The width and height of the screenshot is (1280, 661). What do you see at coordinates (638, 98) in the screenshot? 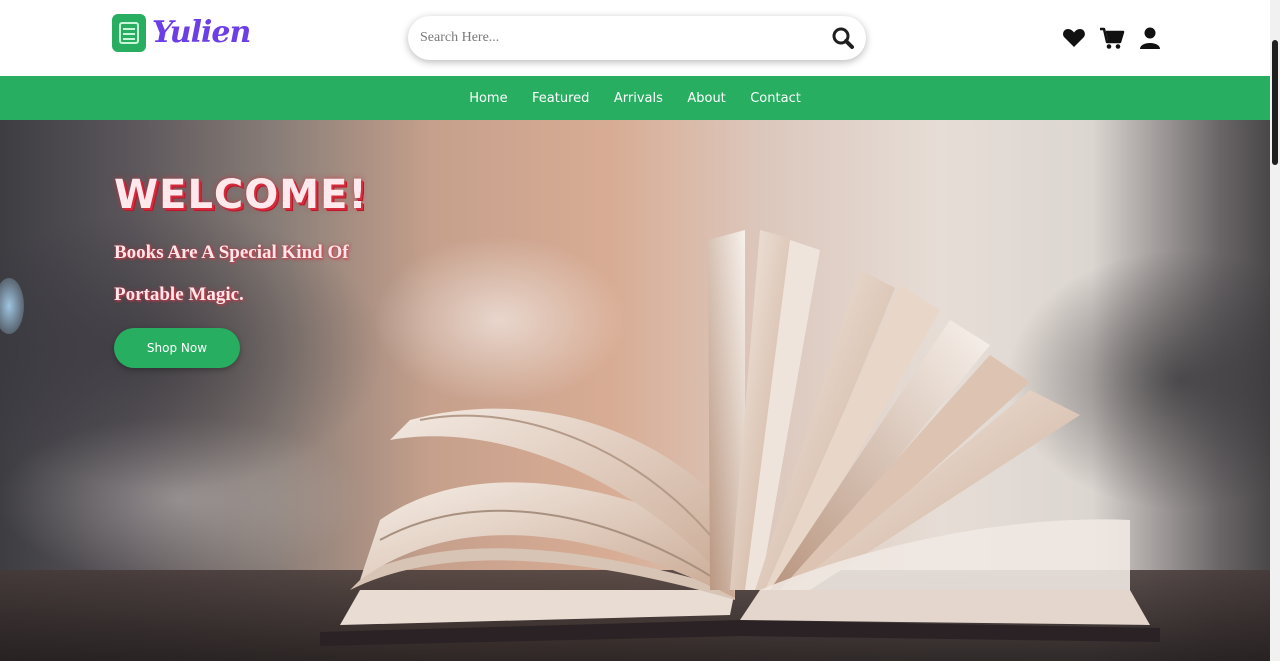
I see `nav-link-arrivals: Arrivals` at bounding box center [638, 98].